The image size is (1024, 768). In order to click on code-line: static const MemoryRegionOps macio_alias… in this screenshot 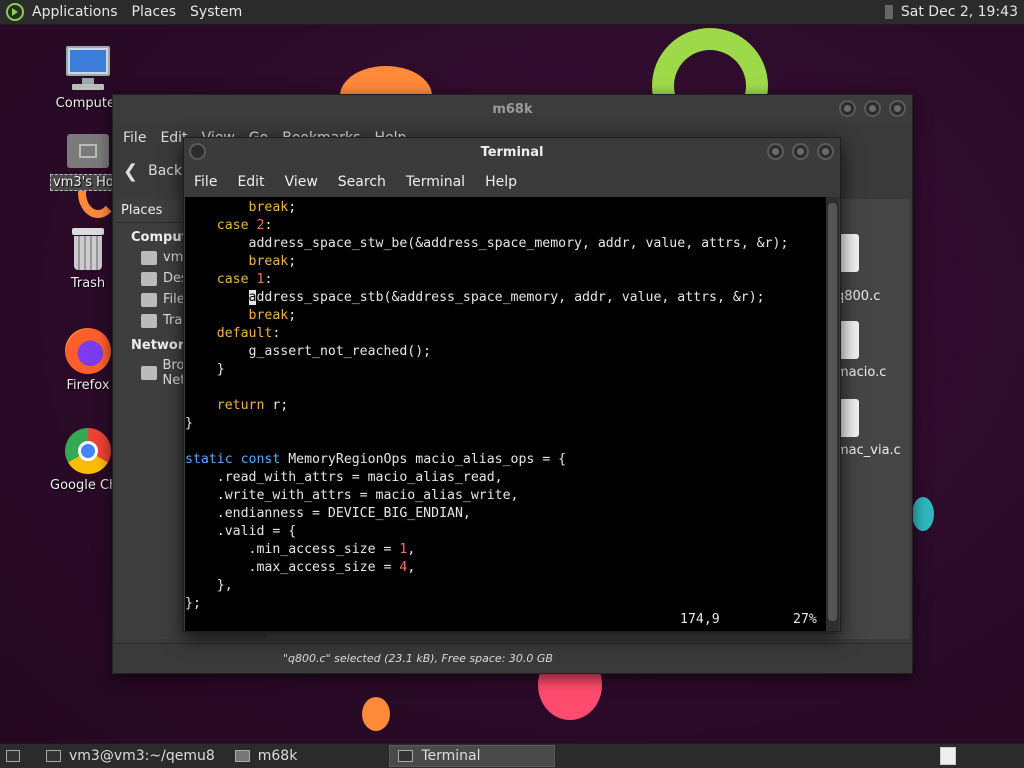, I will do `click(376, 459)`.